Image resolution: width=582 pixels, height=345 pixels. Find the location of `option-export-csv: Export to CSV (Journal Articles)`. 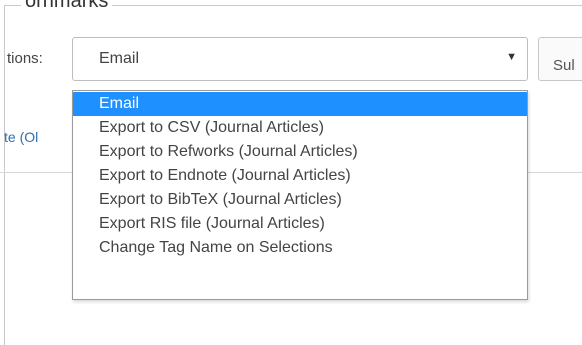

option-export-csv: Export to CSV (Journal Articles) is located at coordinates (300, 128).